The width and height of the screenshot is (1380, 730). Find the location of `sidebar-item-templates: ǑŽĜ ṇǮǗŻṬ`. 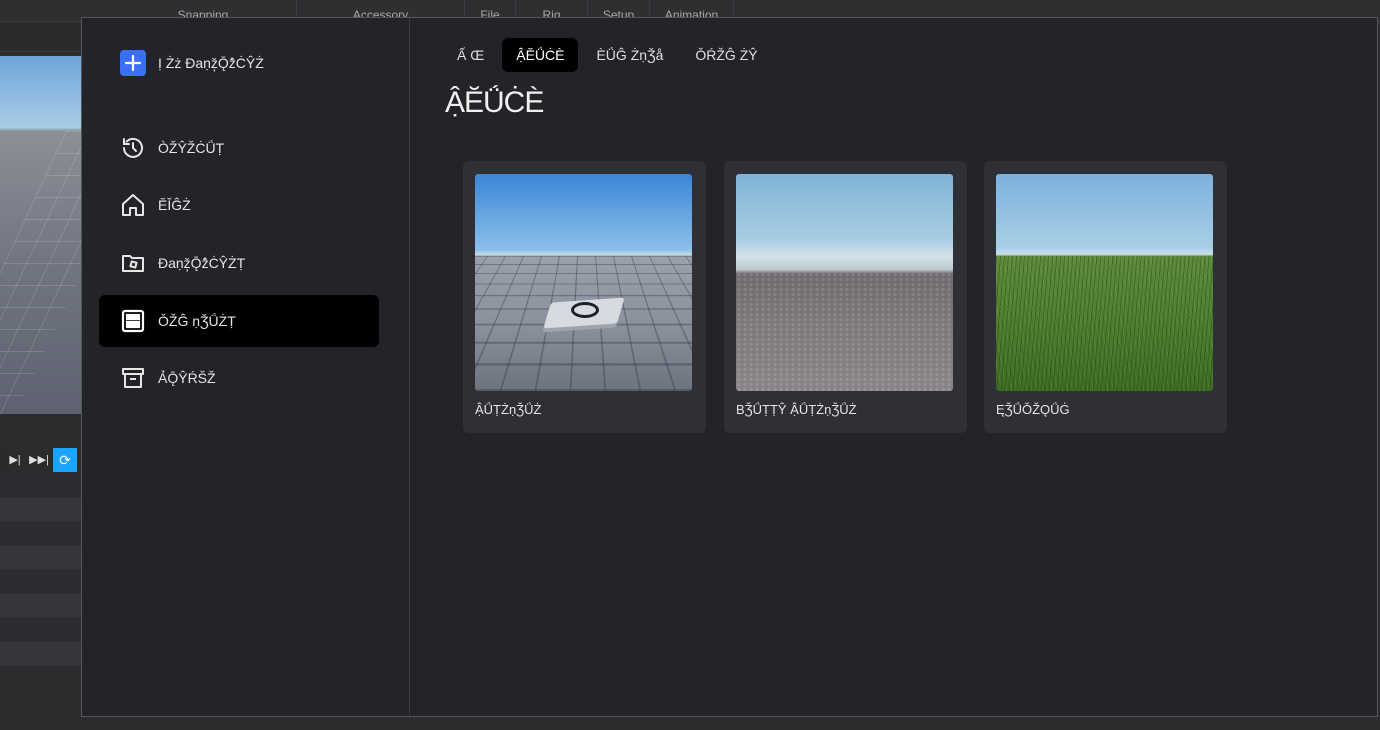

sidebar-item-templates: ǑŽĜ ṇǮǗŻṬ is located at coordinates (239, 321).